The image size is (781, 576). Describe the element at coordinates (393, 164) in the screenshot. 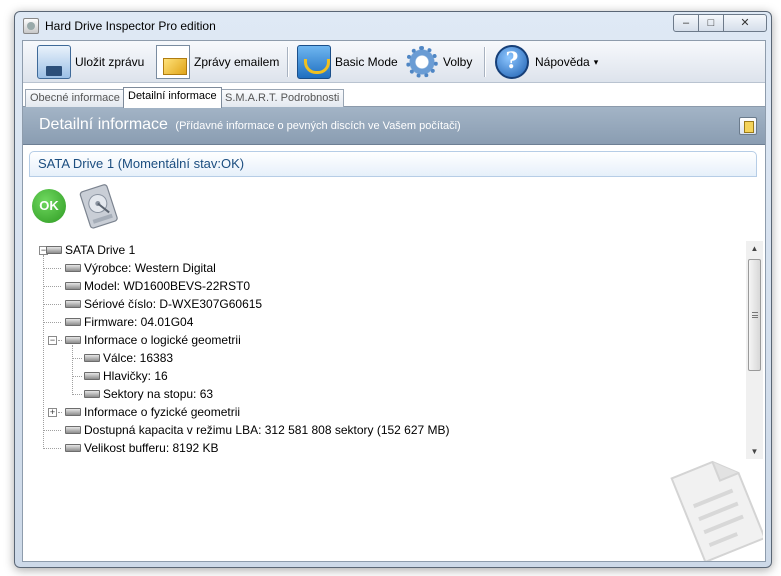

I see `drive-header: SATA Drive 1 (Momentální stav:OK)` at that location.